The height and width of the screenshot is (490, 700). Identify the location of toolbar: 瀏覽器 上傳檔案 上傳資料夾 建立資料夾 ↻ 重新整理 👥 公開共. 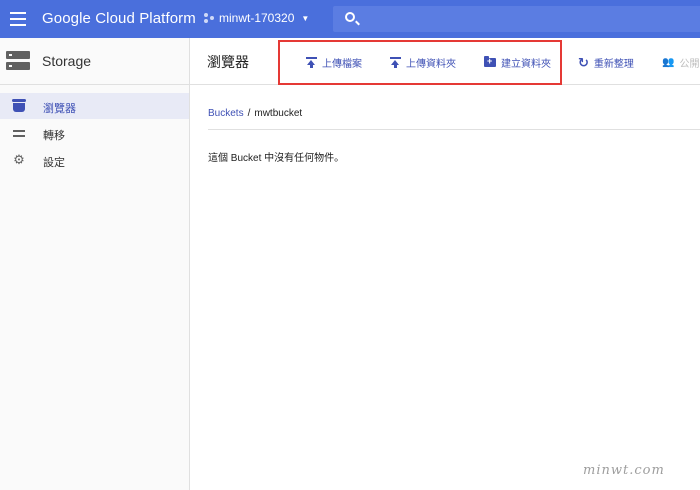
(445, 61).